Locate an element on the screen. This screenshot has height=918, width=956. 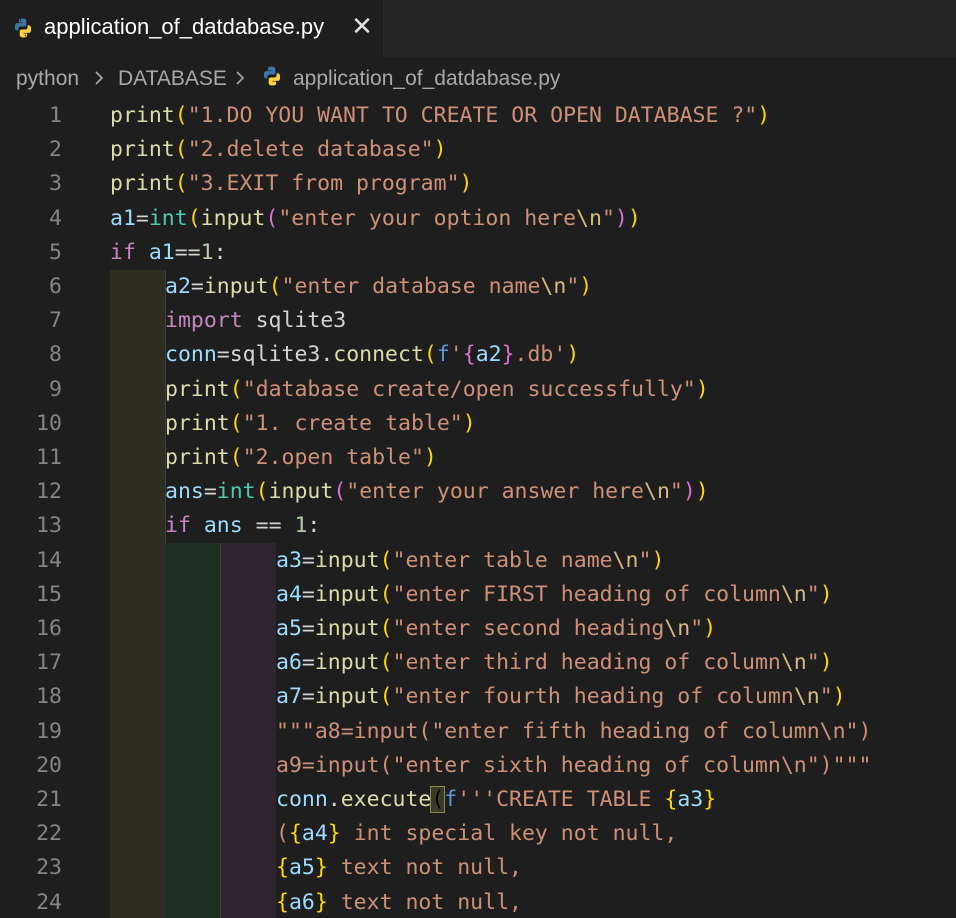
code-line: 16 a5=input("enter second heading\n") is located at coordinates (478, 629).